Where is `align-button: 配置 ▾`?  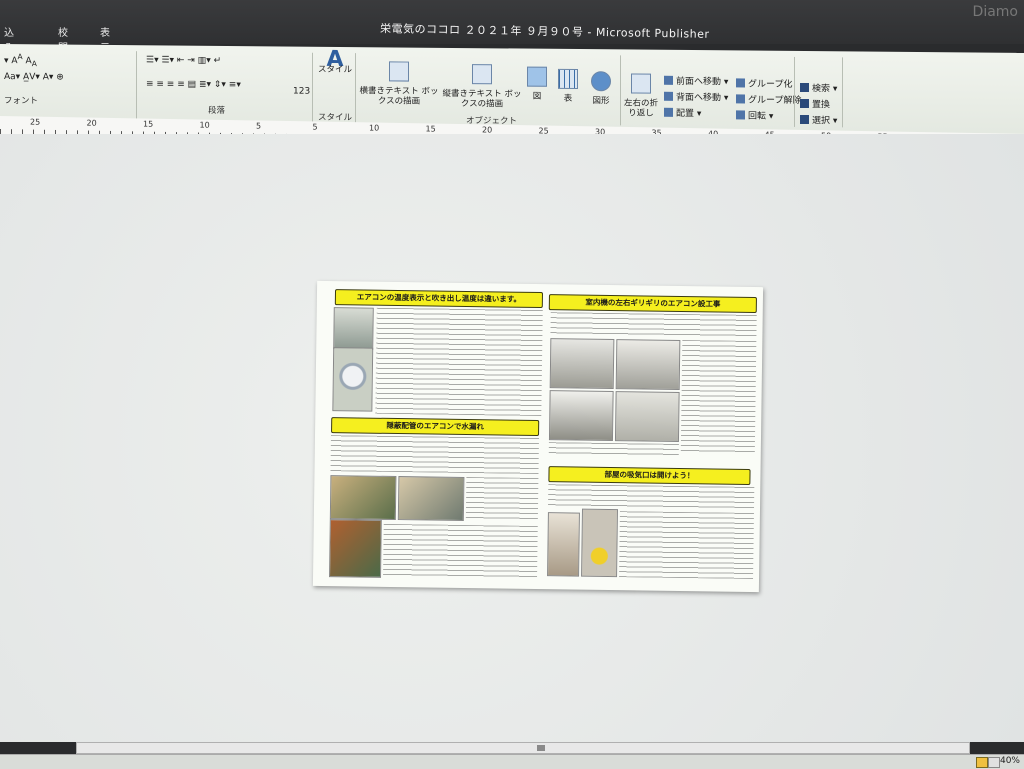 align-button: 配置 ▾ is located at coordinates (682, 112).